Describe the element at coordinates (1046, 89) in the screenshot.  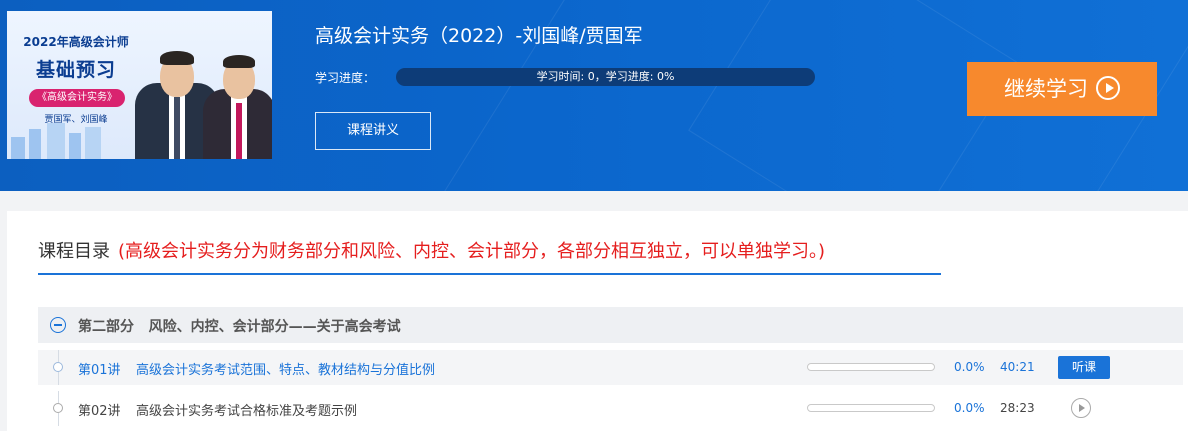
I see `continue-learning-label: 继续学习` at that location.